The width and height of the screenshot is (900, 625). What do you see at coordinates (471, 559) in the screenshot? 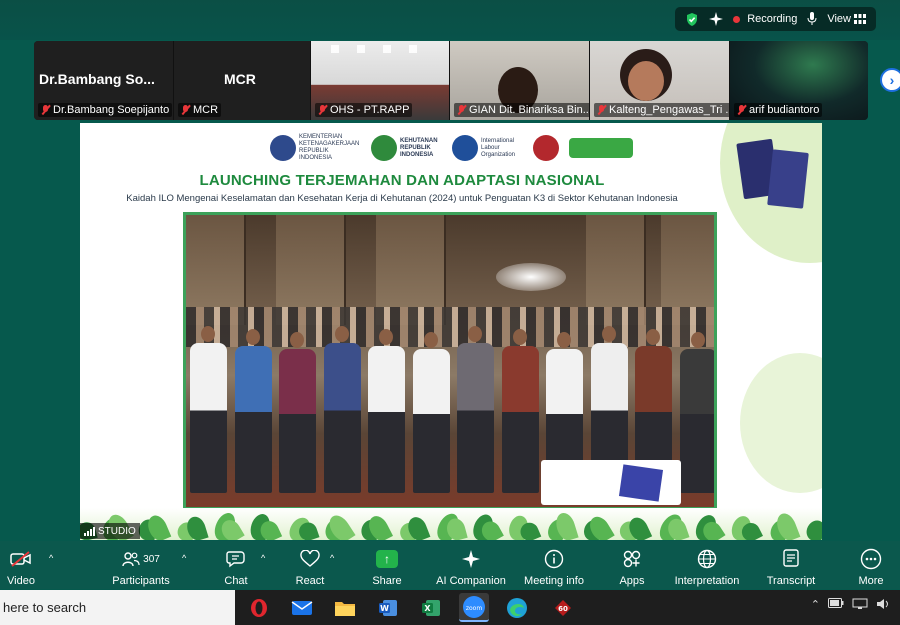
I see `ai-companion-sparkle-icon` at bounding box center [471, 559].